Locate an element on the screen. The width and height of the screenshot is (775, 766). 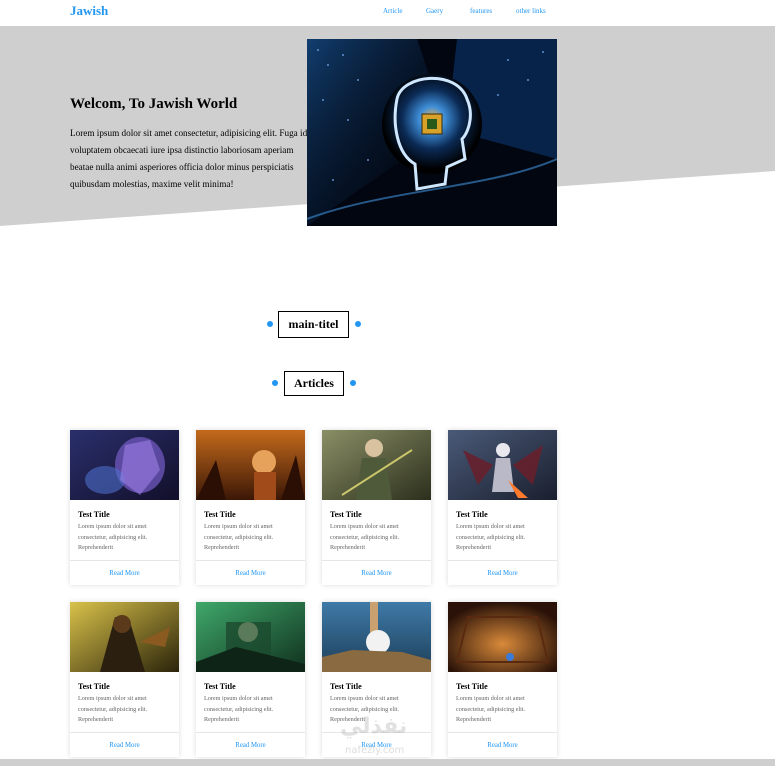
watermark-sub: nafezly.com is located at coordinates (375, 750).